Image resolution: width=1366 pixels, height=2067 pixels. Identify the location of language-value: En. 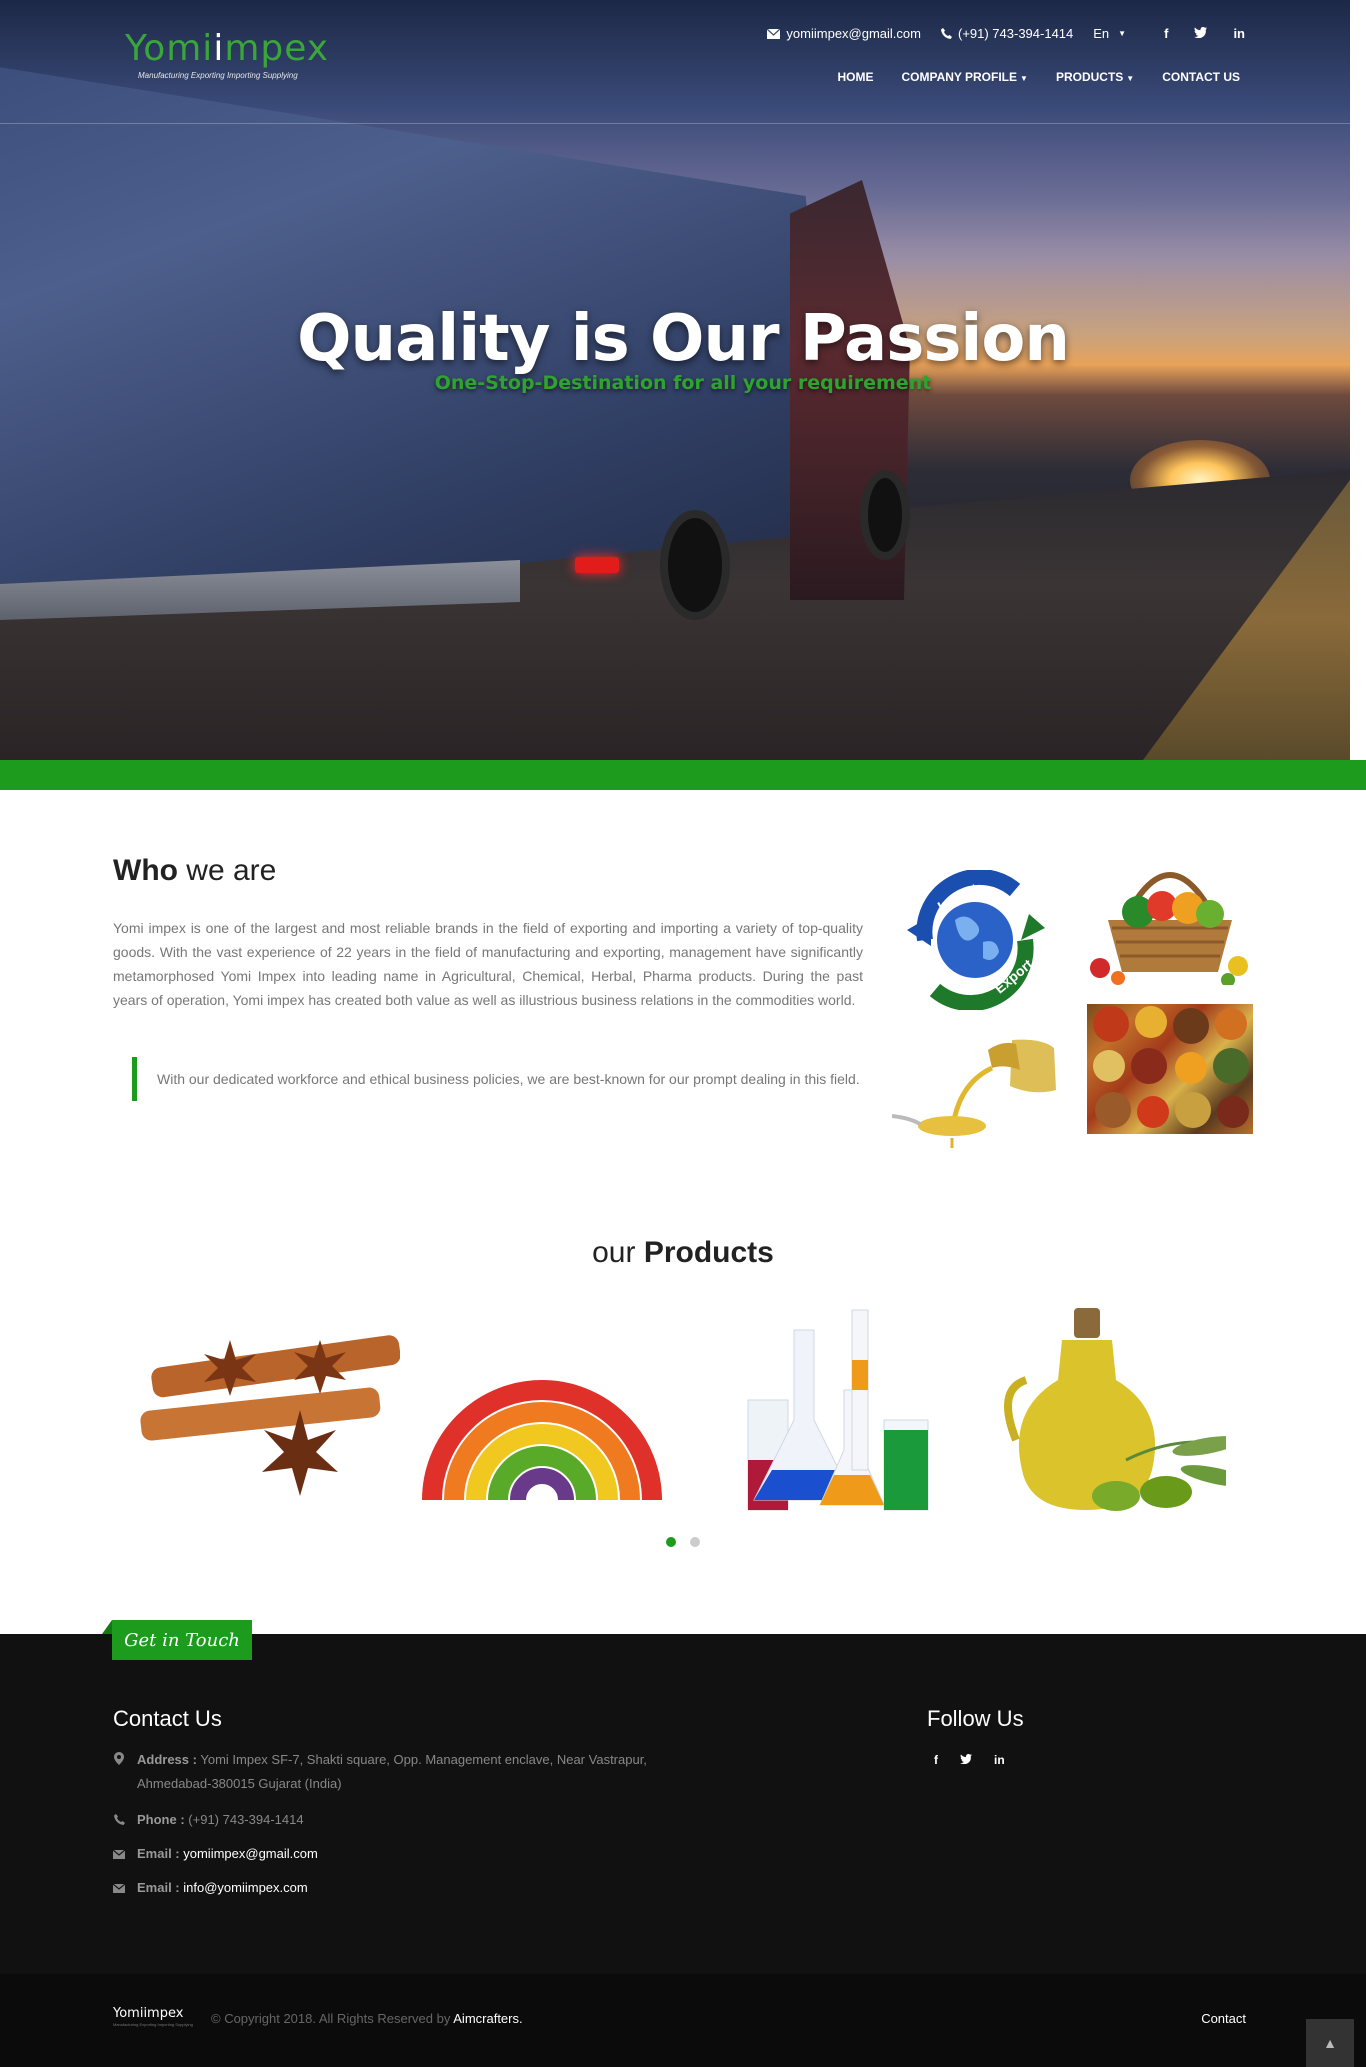
(1101, 33).